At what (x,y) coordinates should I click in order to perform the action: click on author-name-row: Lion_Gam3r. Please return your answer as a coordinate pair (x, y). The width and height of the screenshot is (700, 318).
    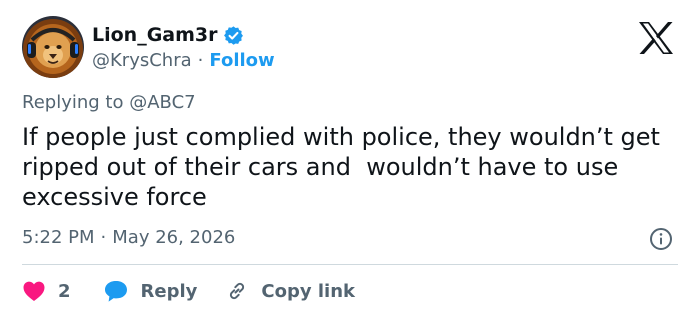
    Looking at the image, I should click on (168, 35).